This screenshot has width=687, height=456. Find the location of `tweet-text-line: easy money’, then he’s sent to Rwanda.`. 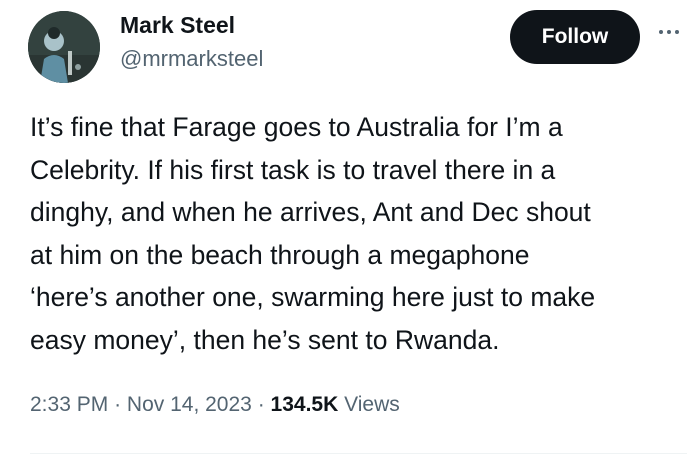

tweet-text-line: easy money’, then he’s sent to Rwanda. is located at coordinates (265, 339).